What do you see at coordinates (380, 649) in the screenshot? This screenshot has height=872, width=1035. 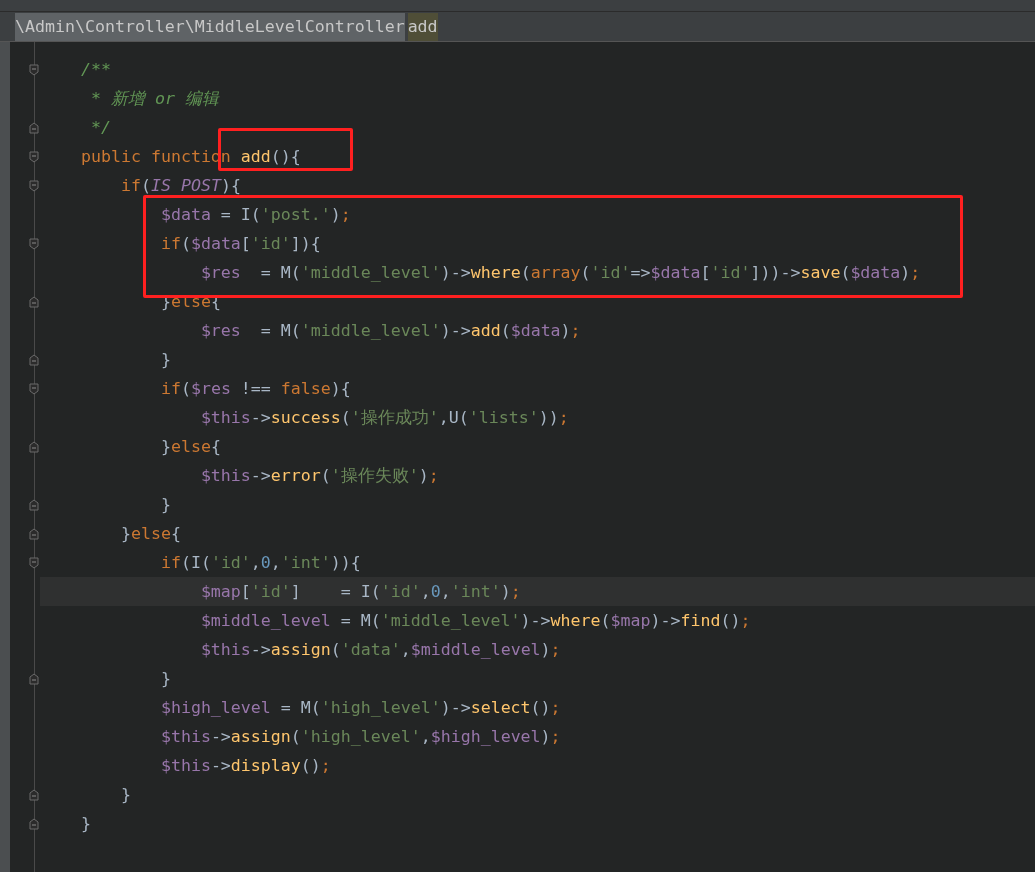 I see `code-line: $this->assign('data',$middle_level);` at bounding box center [380, 649].